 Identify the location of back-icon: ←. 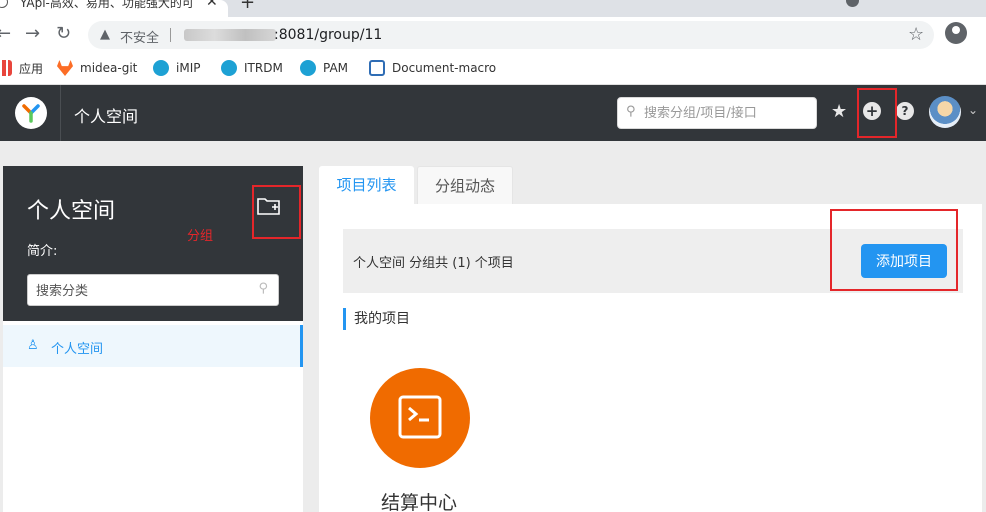
(5, 34).